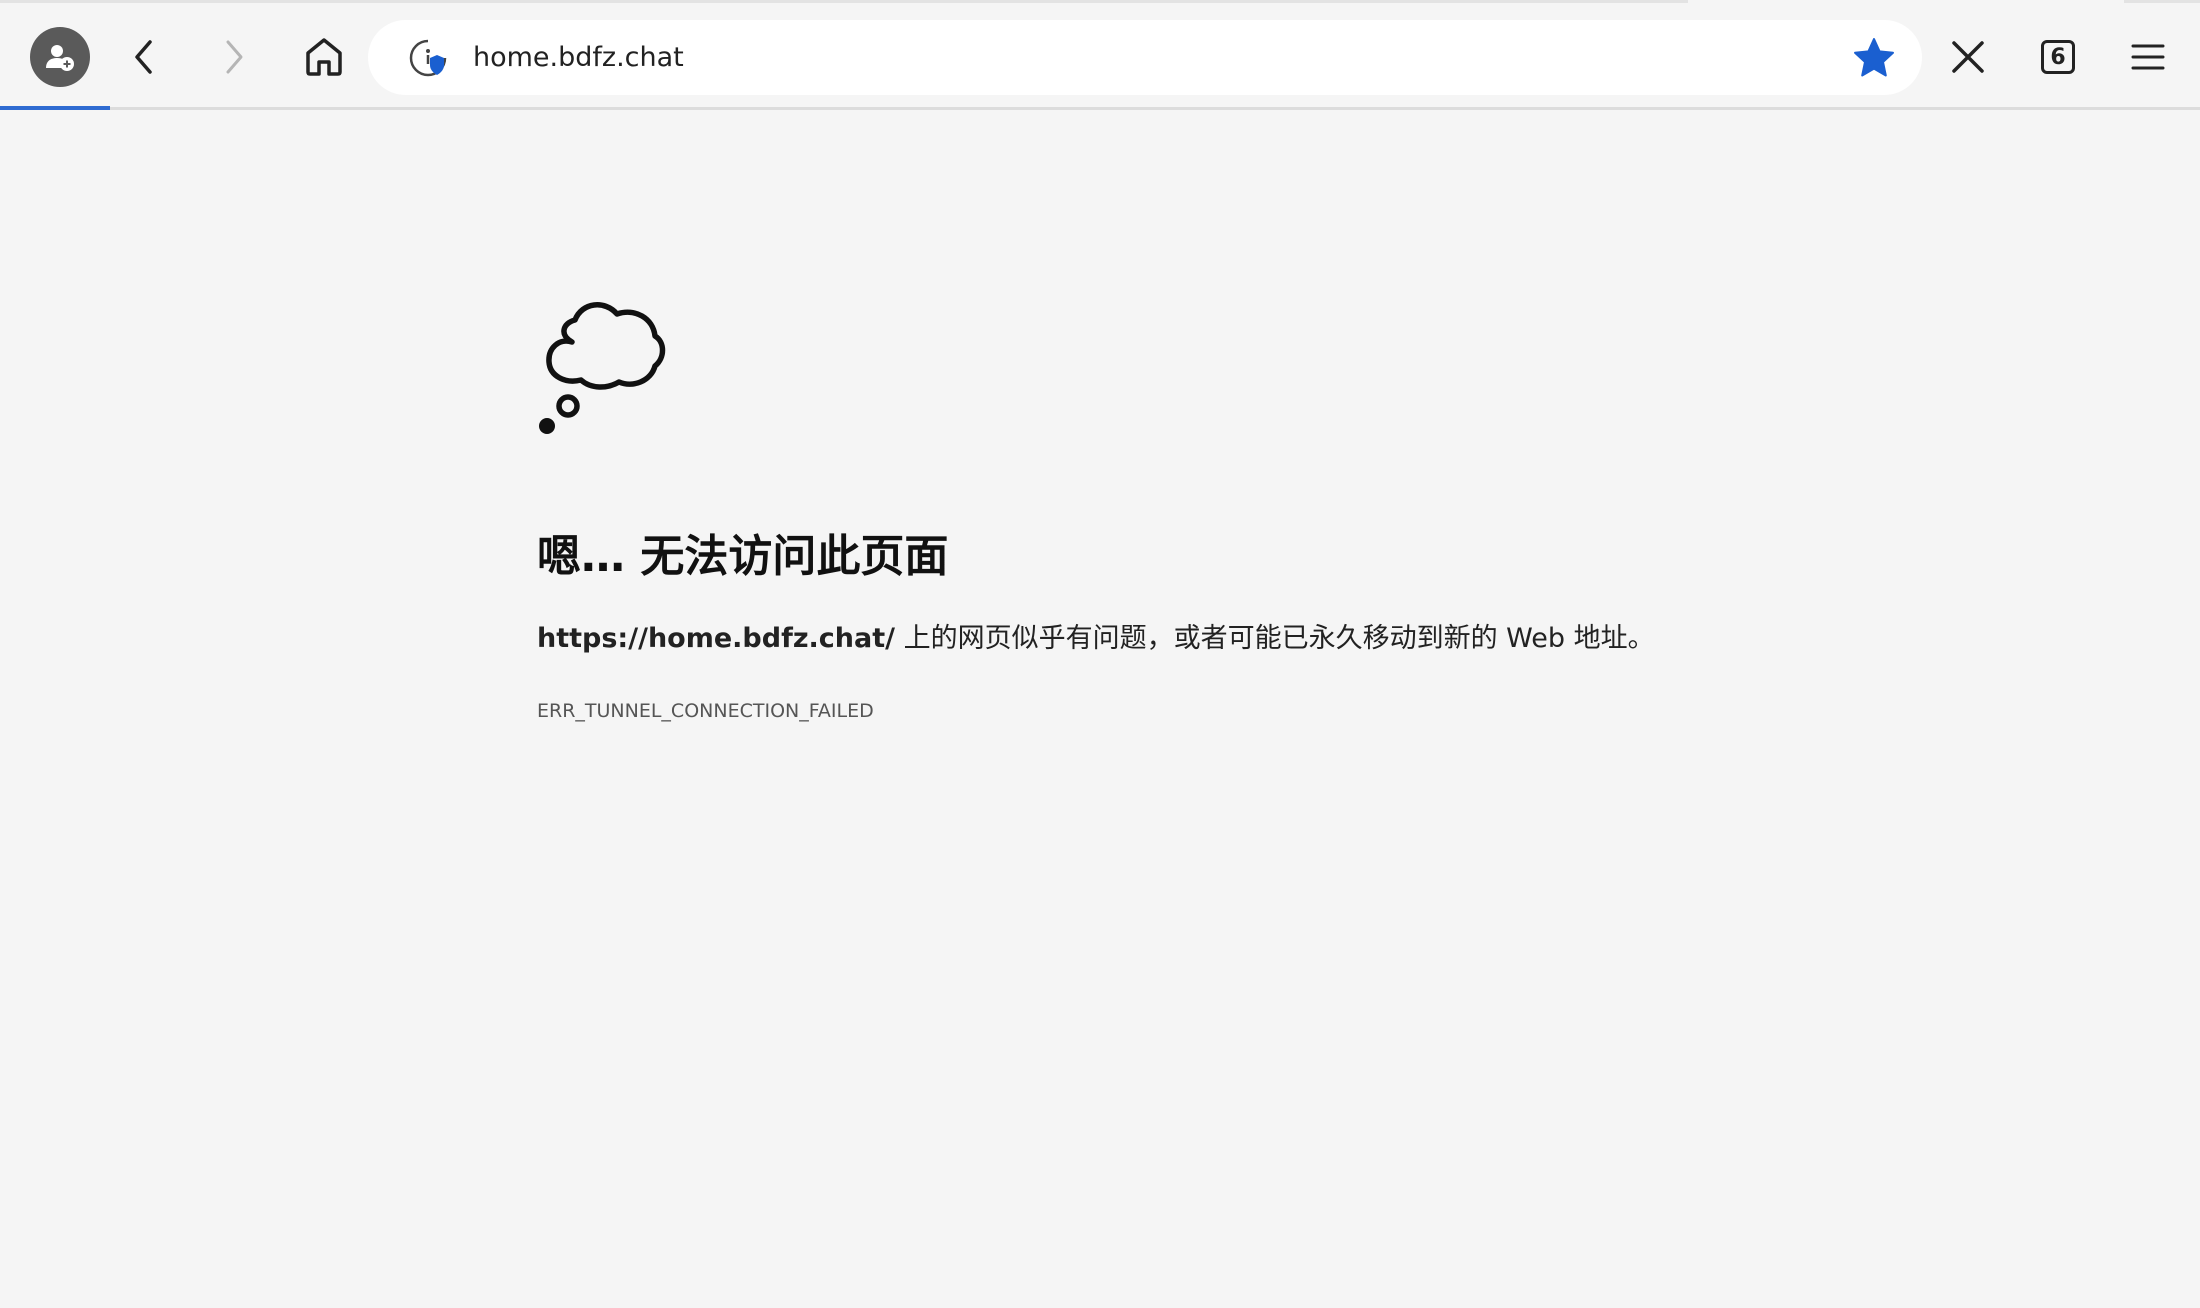  I want to click on page-load-progress, so click(55, 108).